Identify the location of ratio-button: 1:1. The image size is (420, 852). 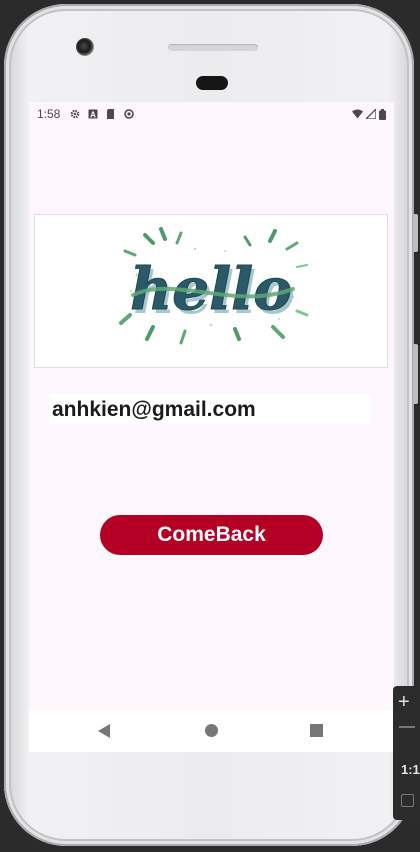
(410, 769).